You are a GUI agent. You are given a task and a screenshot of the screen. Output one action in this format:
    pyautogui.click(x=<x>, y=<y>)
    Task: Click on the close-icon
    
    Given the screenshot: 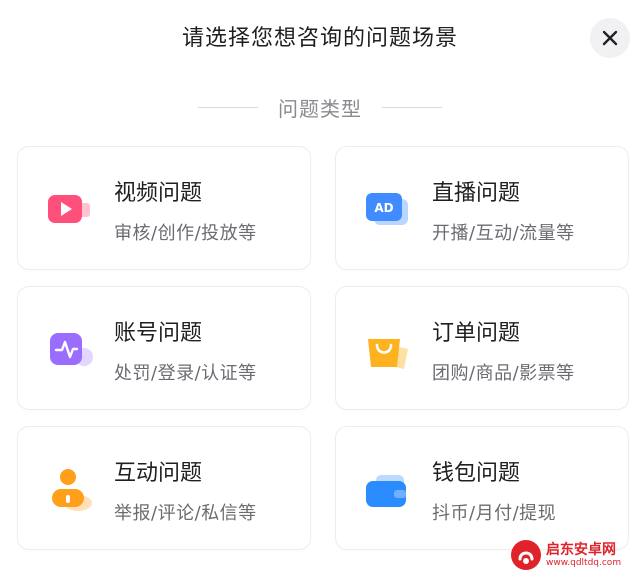 What is the action you would take?
    pyautogui.click(x=610, y=38)
    